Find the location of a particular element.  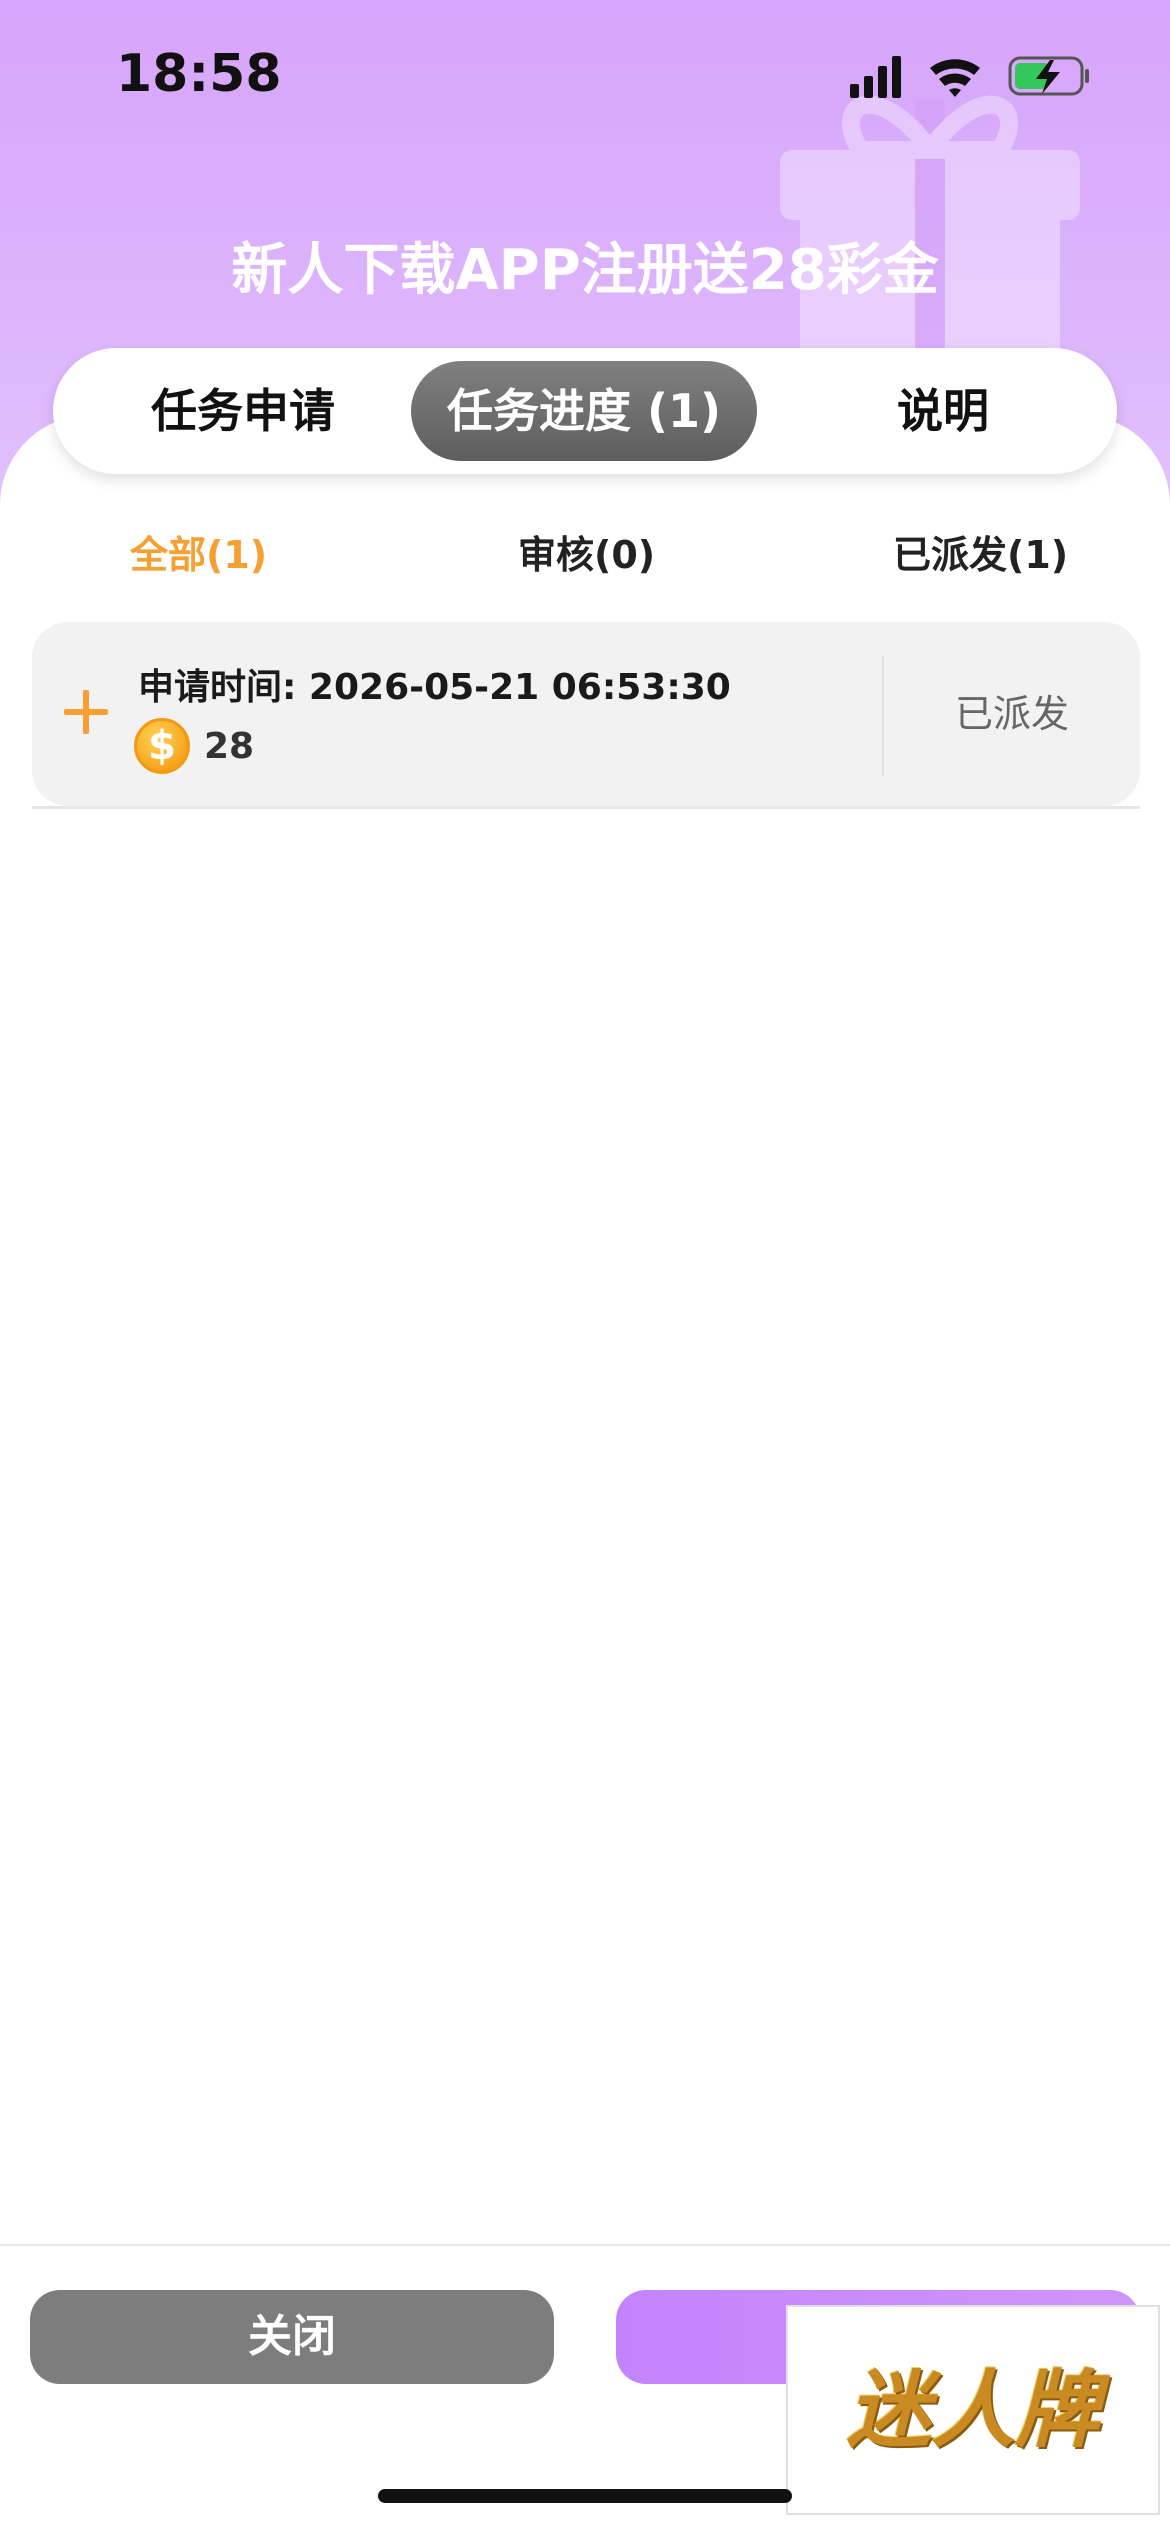

status-badge: 已派发 is located at coordinates (1011, 714).